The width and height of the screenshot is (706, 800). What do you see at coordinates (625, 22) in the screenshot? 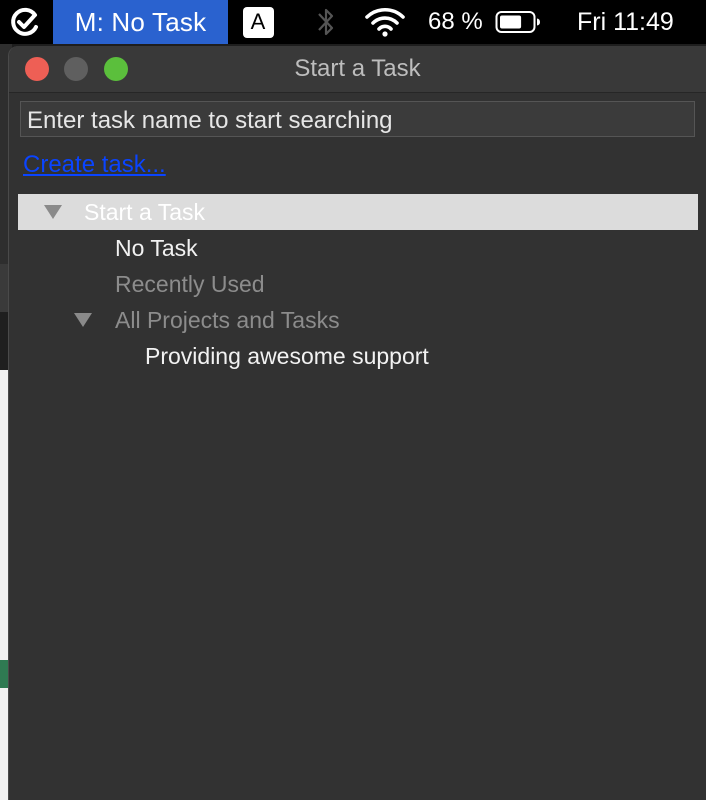
I see `menubar-clock: Fri 11:49` at bounding box center [625, 22].